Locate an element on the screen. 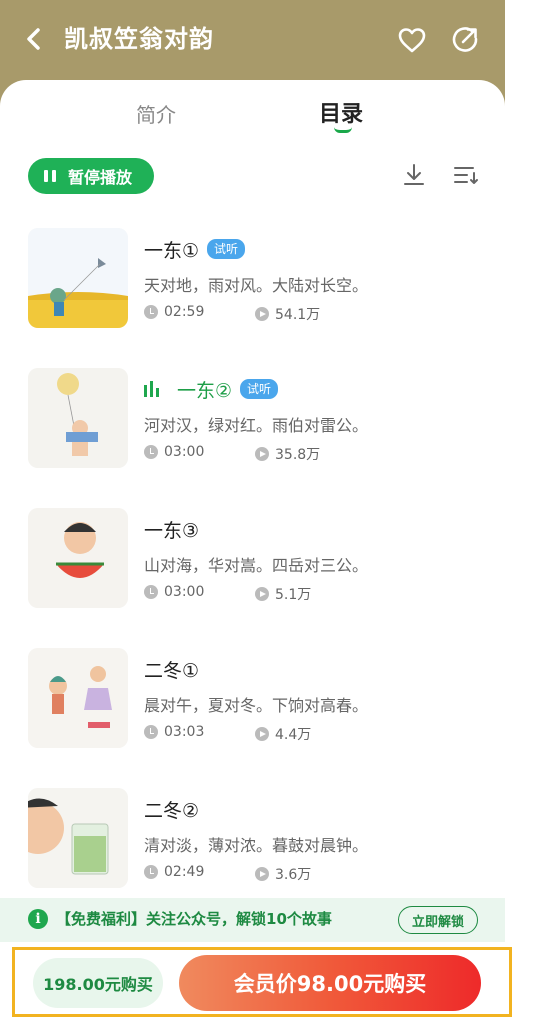  list-item: 二冬① 晨对午，夏对冬。下饷对高春。 03:03 4.4万 is located at coordinates (252, 703).